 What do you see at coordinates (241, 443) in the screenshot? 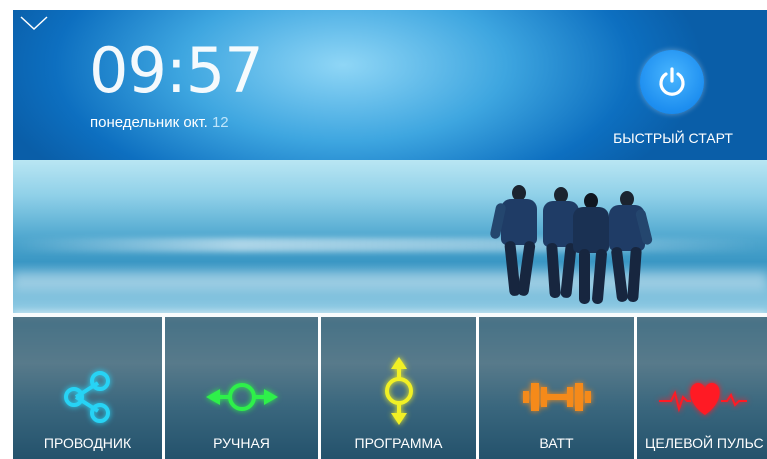
I see `mode-label: РУЧНАЯ` at bounding box center [241, 443].